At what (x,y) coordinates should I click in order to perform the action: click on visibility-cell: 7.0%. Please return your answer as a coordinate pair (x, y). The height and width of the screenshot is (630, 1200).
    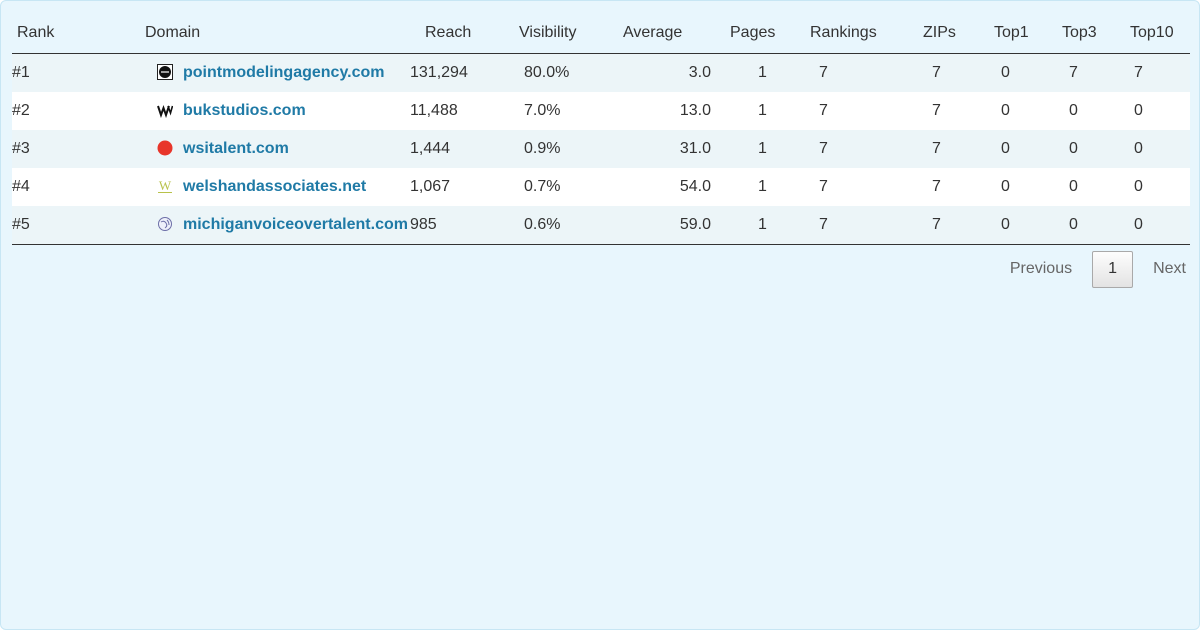
    Looking at the image, I should click on (561, 111).